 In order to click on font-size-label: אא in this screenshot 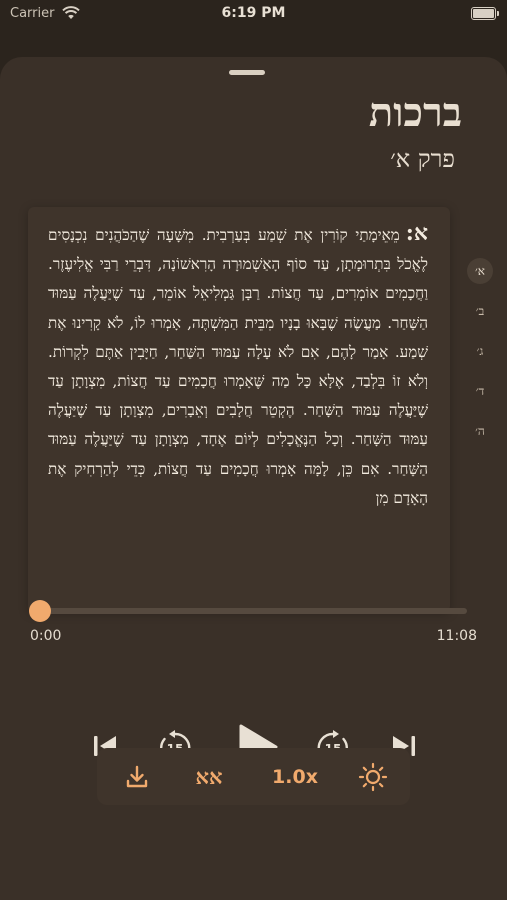, I will do `click(209, 776)`.